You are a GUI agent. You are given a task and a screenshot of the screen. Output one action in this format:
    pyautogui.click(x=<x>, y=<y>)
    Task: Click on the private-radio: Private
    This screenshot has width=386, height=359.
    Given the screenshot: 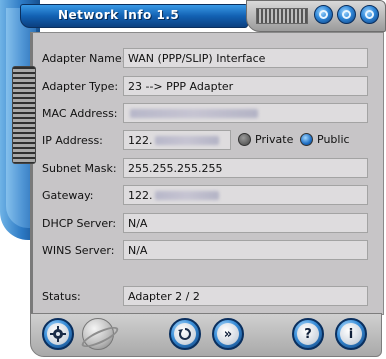 What is the action you would take?
    pyautogui.click(x=265, y=139)
    